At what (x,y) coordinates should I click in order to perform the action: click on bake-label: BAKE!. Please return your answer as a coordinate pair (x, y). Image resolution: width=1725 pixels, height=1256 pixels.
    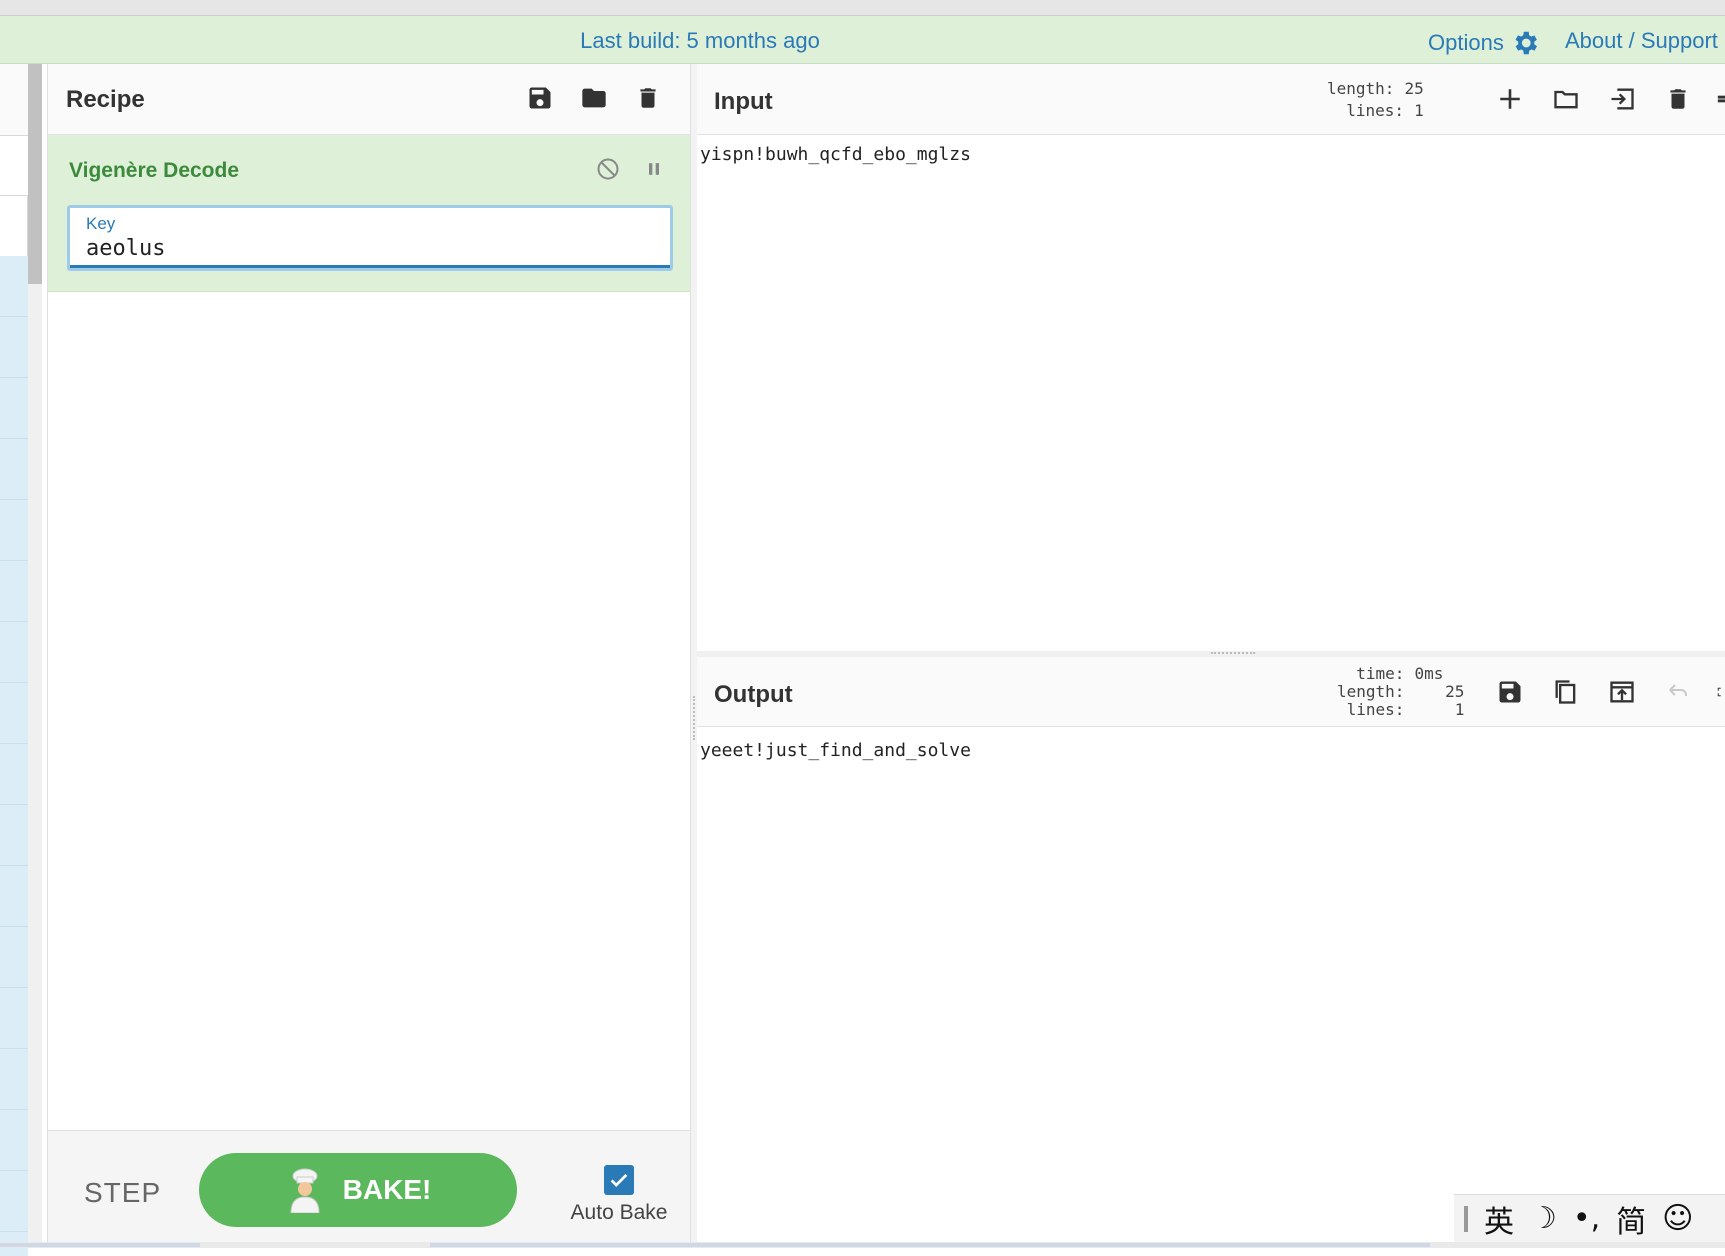
    Looking at the image, I should click on (387, 1189).